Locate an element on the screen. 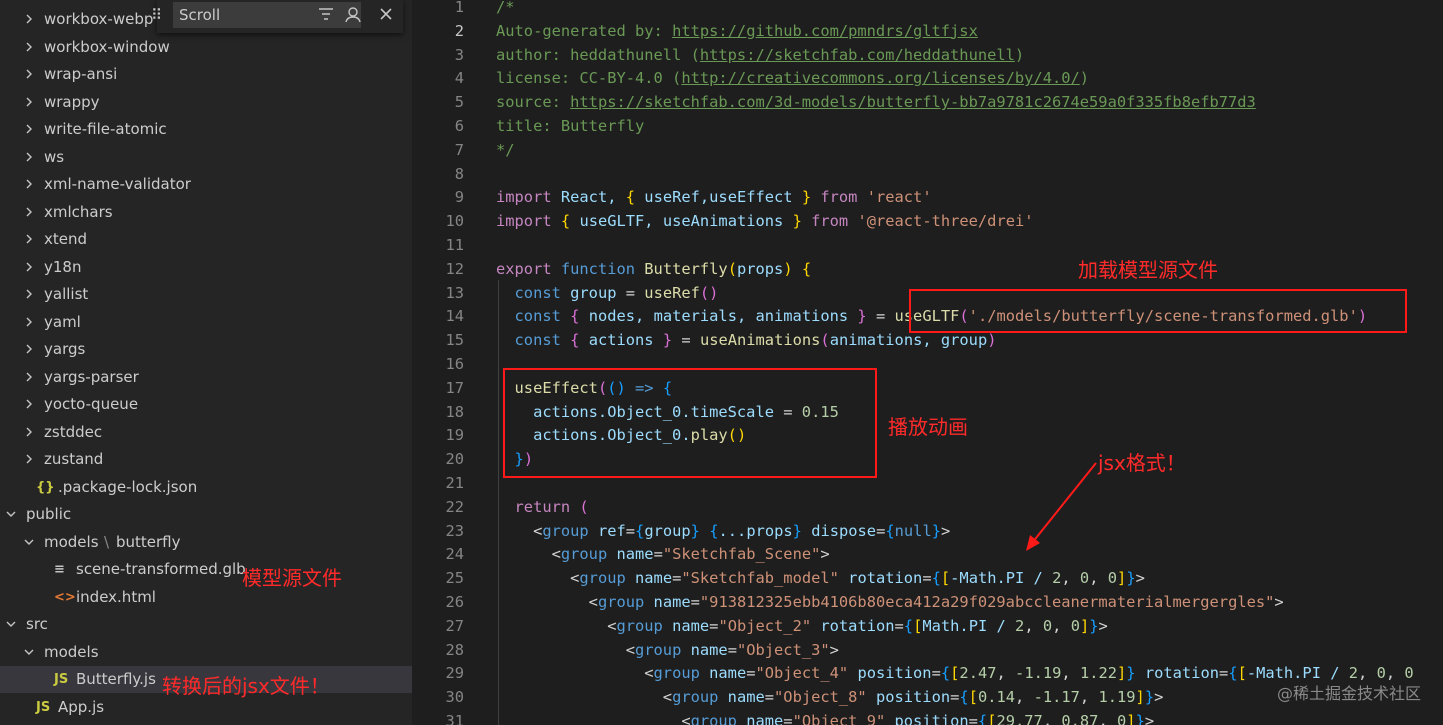 This screenshot has width=1443, height=725. code-token: nodes, materials, animations is located at coordinates (718, 316).